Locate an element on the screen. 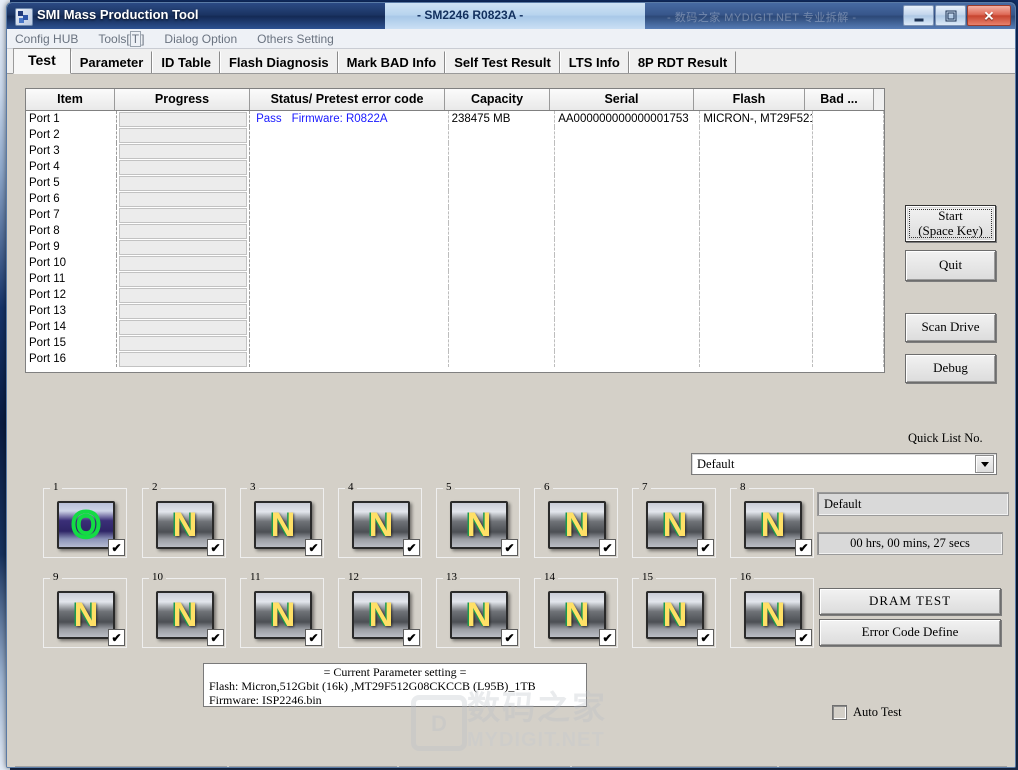 This screenshot has height=770, width=1018. drive-slot: 11 N ✔ is located at coordinates (282, 609).